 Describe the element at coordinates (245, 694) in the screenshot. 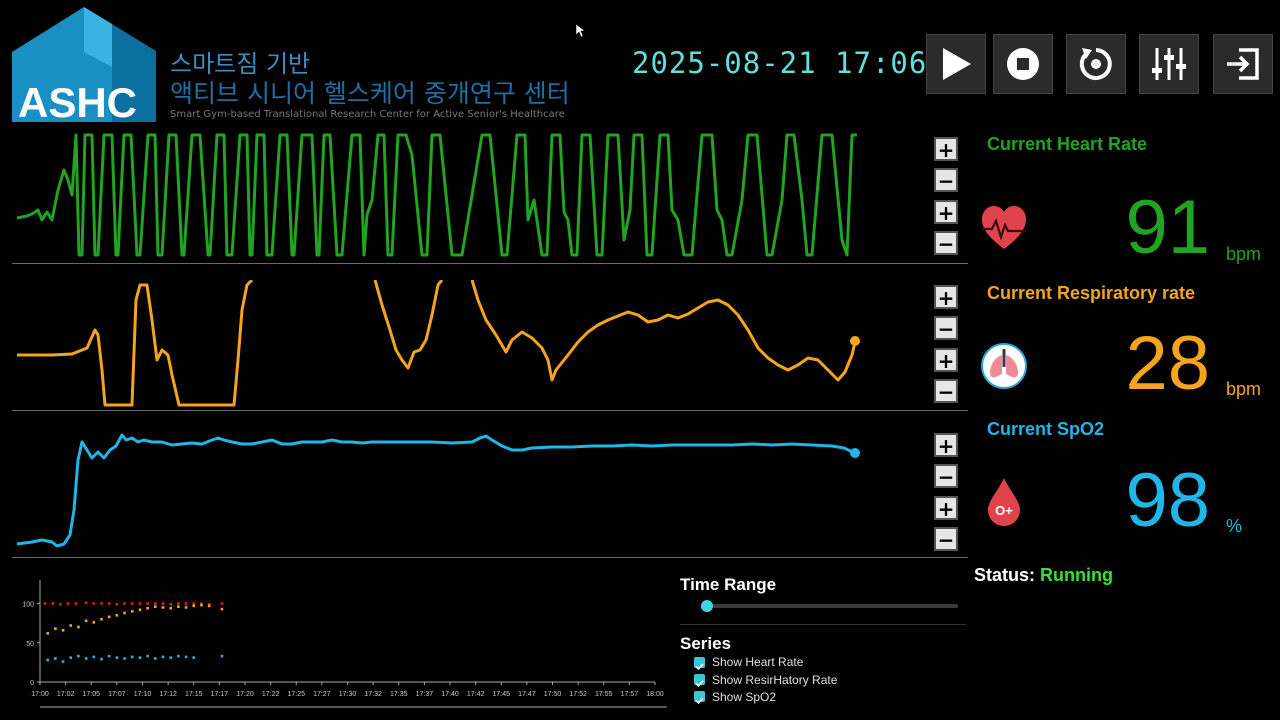

I see `x-tick-label: 17:20` at that location.